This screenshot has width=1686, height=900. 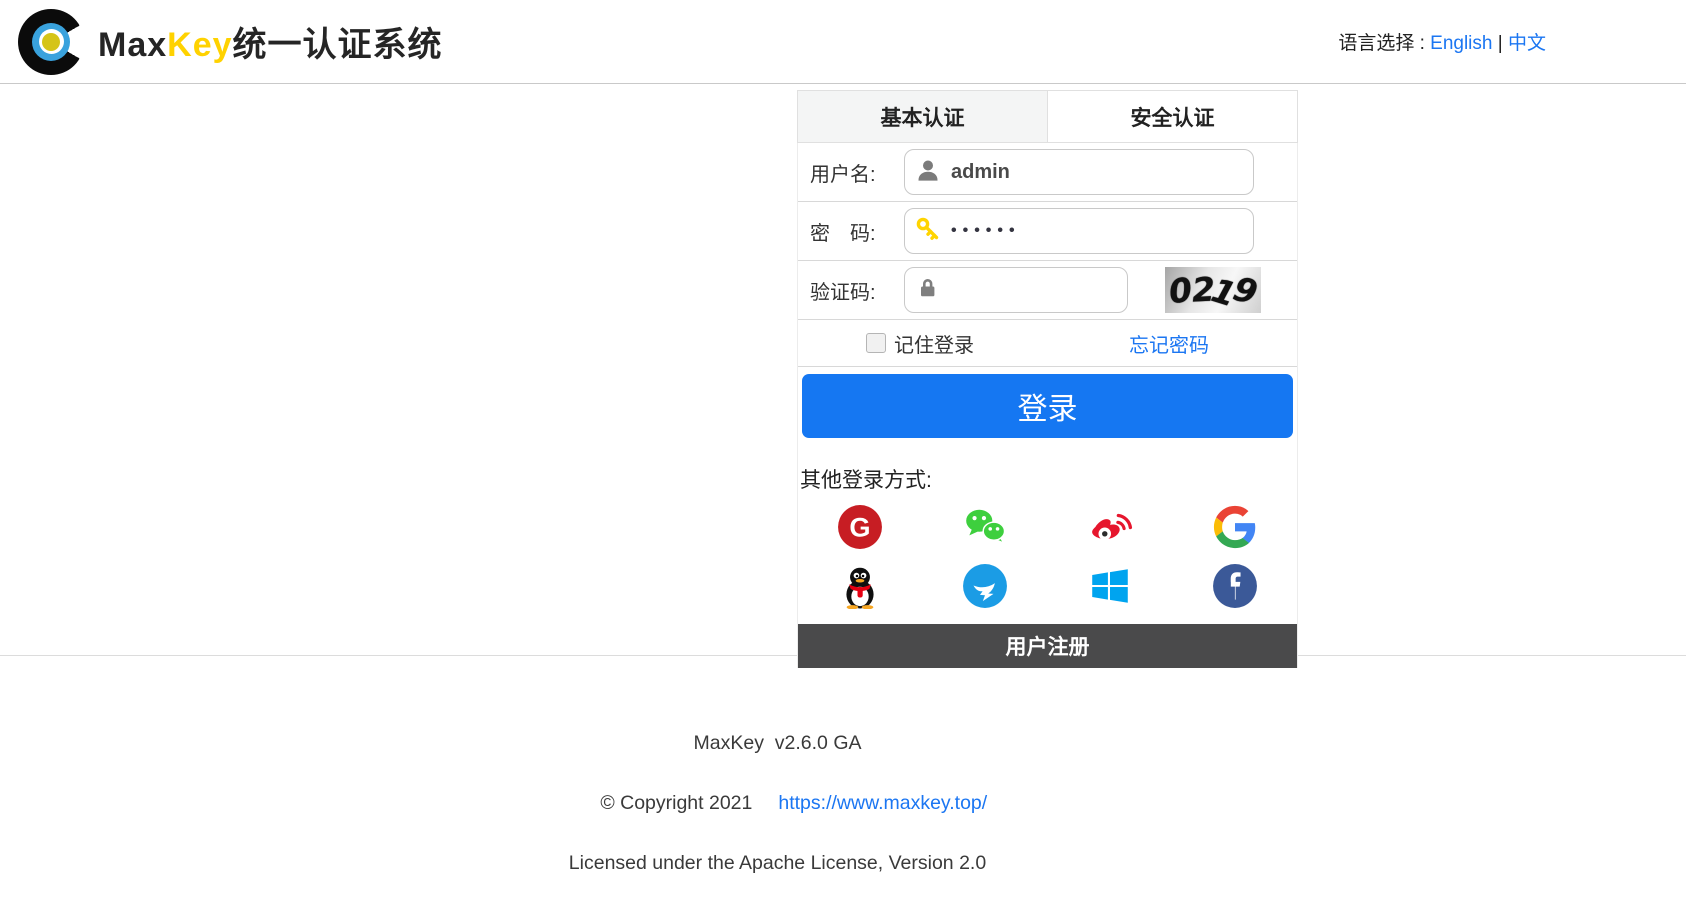 What do you see at coordinates (928, 172) in the screenshot?
I see `user-icon` at bounding box center [928, 172].